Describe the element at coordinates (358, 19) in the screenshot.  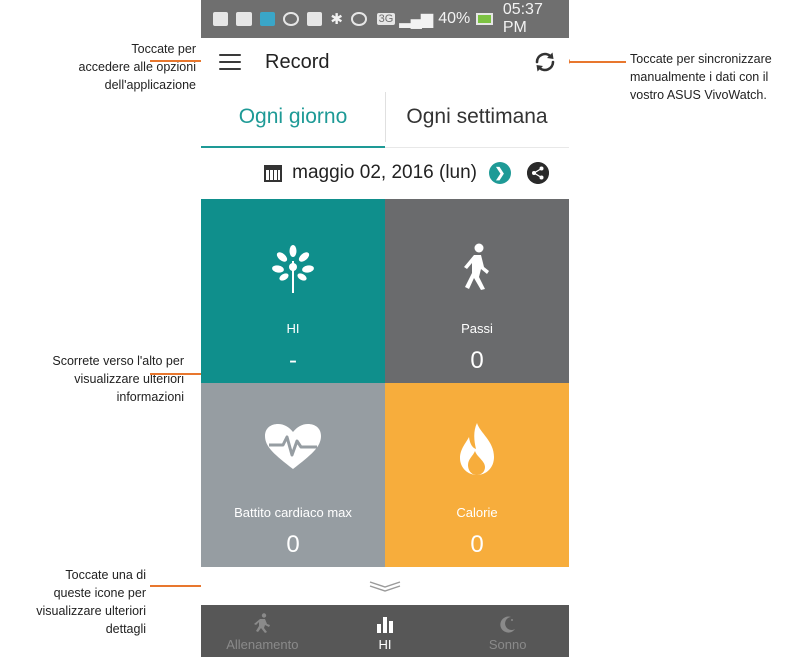
I see `alarm-icon` at that location.